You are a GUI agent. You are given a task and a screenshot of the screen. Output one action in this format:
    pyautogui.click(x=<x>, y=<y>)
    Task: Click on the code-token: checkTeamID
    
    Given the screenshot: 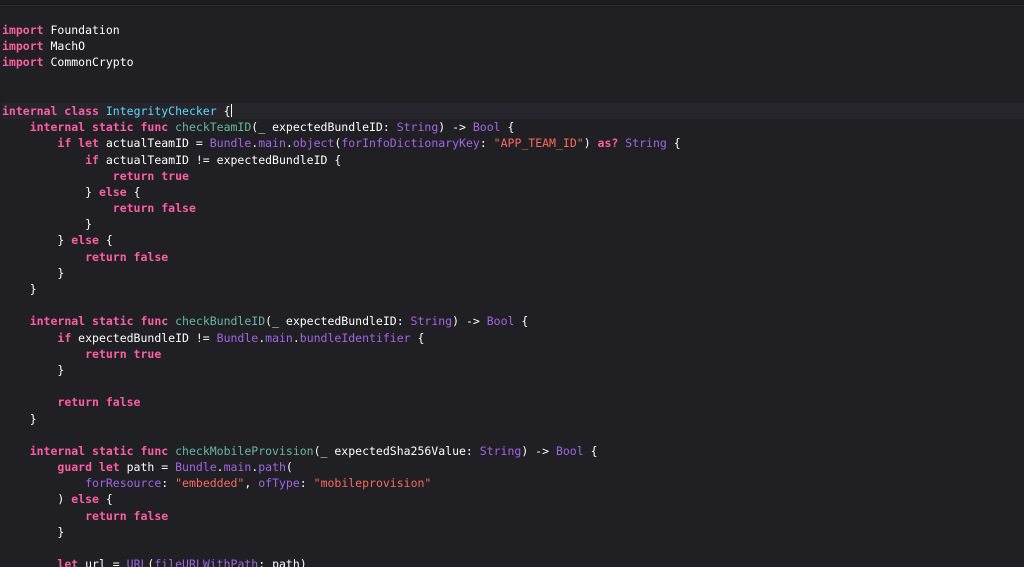 What is the action you would take?
    pyautogui.click(x=213, y=127)
    